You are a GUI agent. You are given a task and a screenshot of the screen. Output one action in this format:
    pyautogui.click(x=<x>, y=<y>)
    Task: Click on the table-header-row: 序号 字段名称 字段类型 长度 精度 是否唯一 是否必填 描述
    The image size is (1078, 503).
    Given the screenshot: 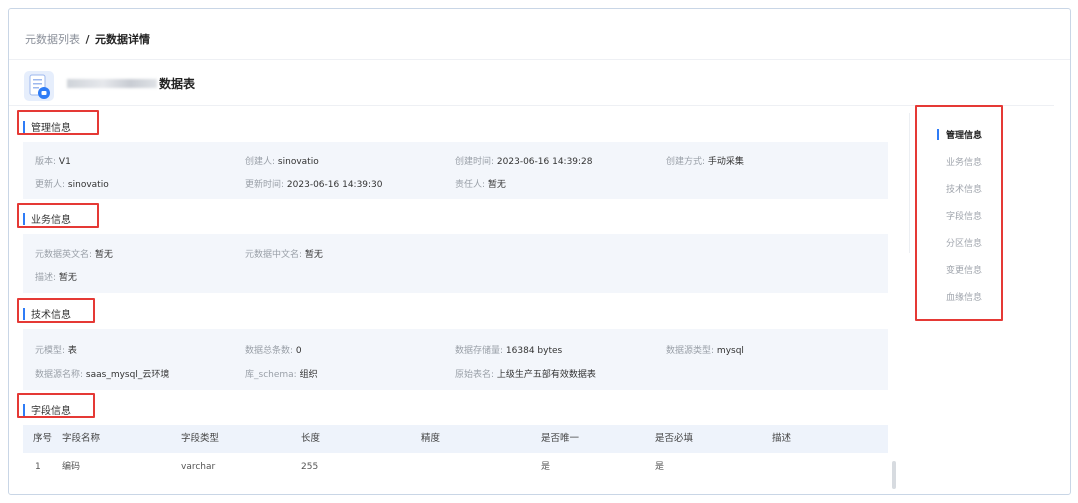 What is the action you would take?
    pyautogui.click(x=455, y=439)
    